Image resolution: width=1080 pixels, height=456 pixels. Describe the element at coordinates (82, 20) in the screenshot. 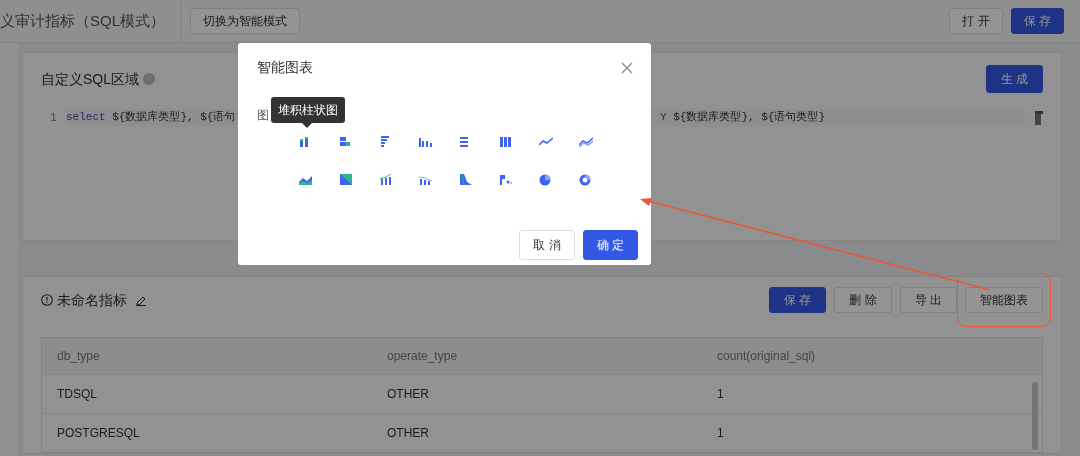

I see `page-title: 义审计指标（SQL模式）` at that location.